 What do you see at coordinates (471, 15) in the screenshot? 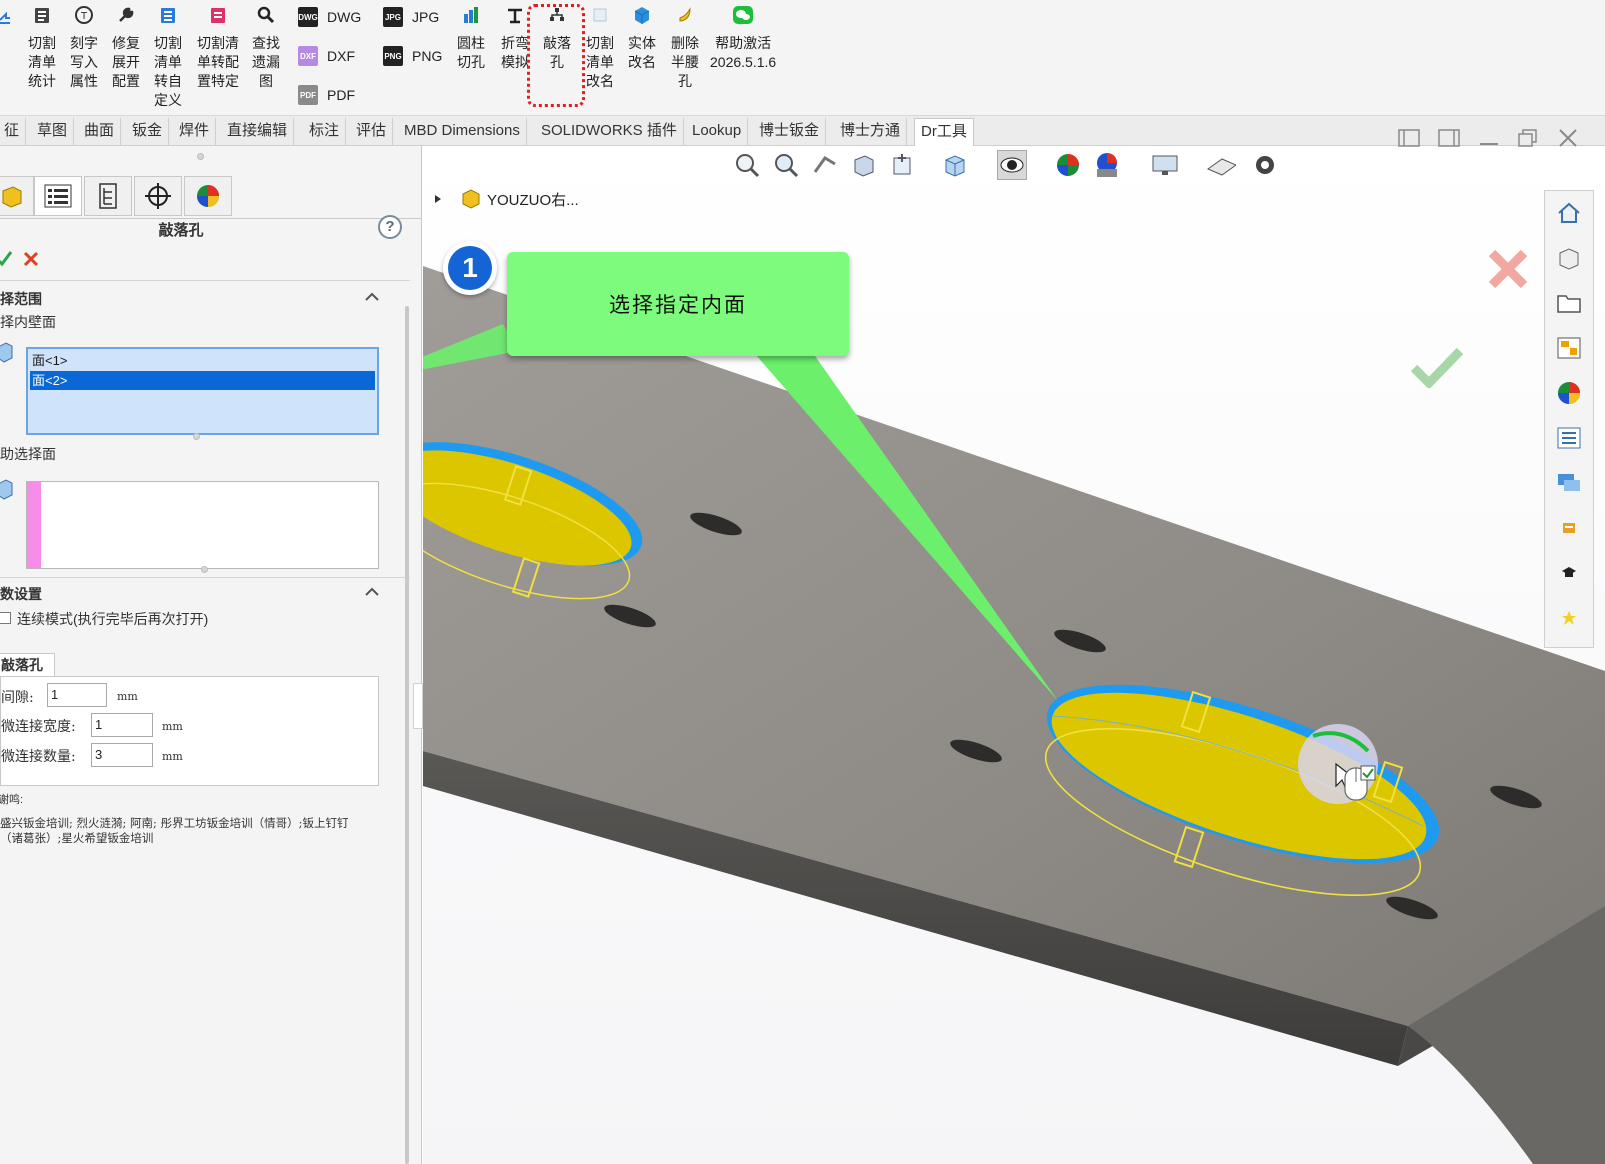
I see `cylinder-icon` at bounding box center [471, 15].